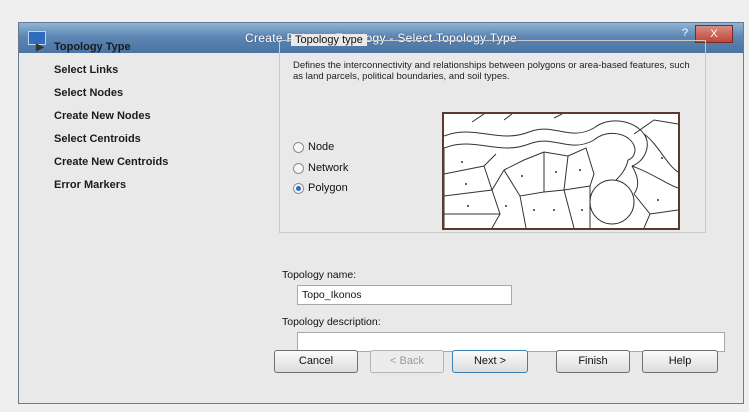 The image size is (749, 412). What do you see at coordinates (111, 162) in the screenshot?
I see `step-label: Create New Centroids` at bounding box center [111, 162].